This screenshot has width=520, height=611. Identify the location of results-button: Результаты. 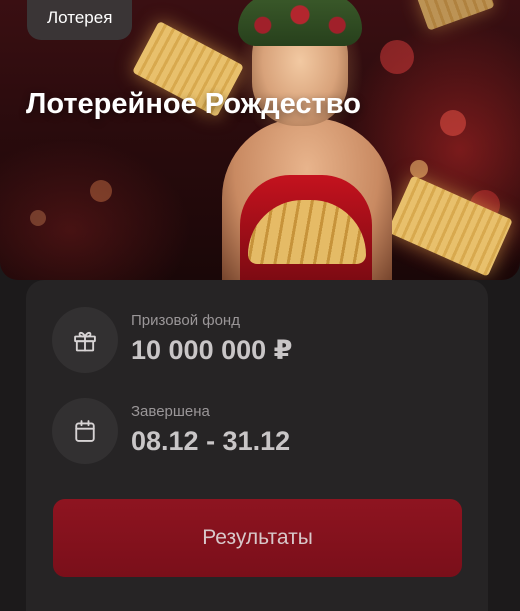
(257, 538).